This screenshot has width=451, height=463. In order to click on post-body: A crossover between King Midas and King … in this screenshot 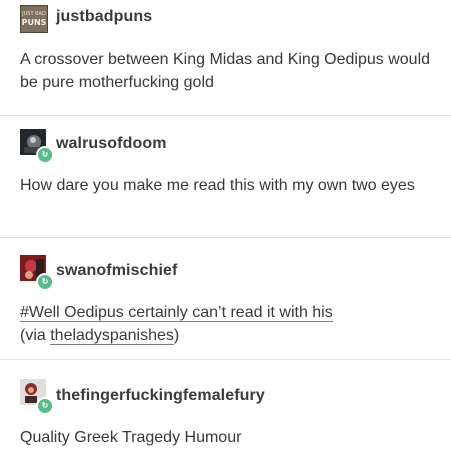, I will do `click(225, 71)`.